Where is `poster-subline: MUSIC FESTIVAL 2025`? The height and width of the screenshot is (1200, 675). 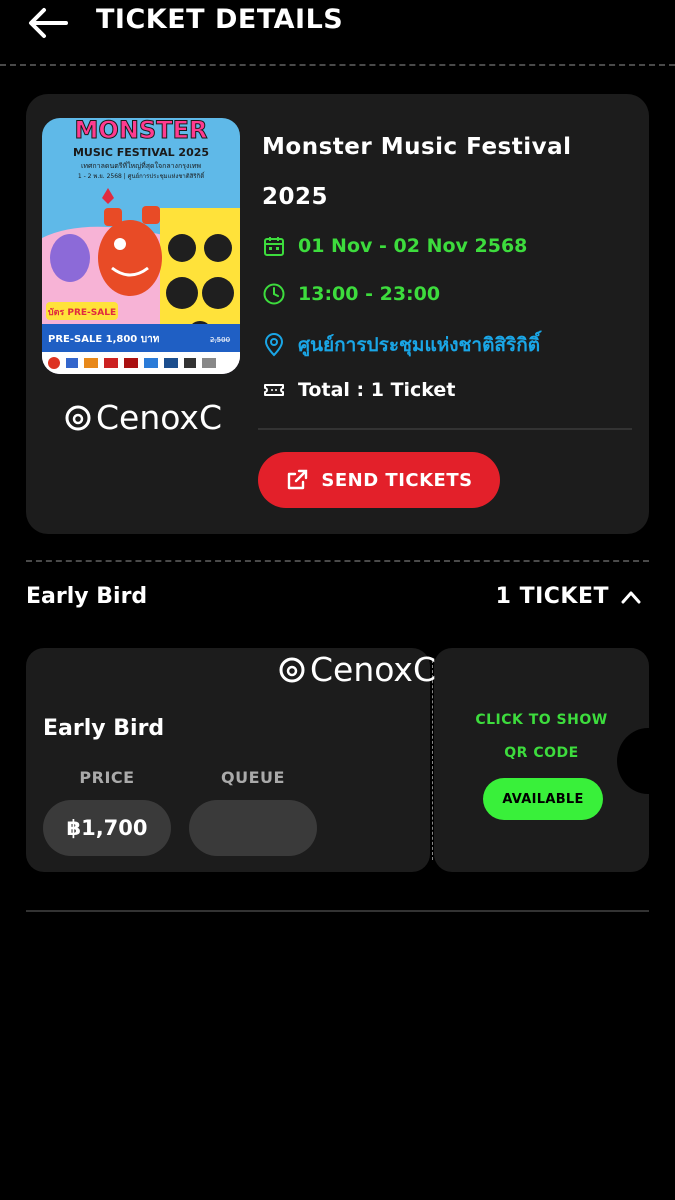
poster-subline: MUSIC FESTIVAL 2025 is located at coordinates (141, 152).